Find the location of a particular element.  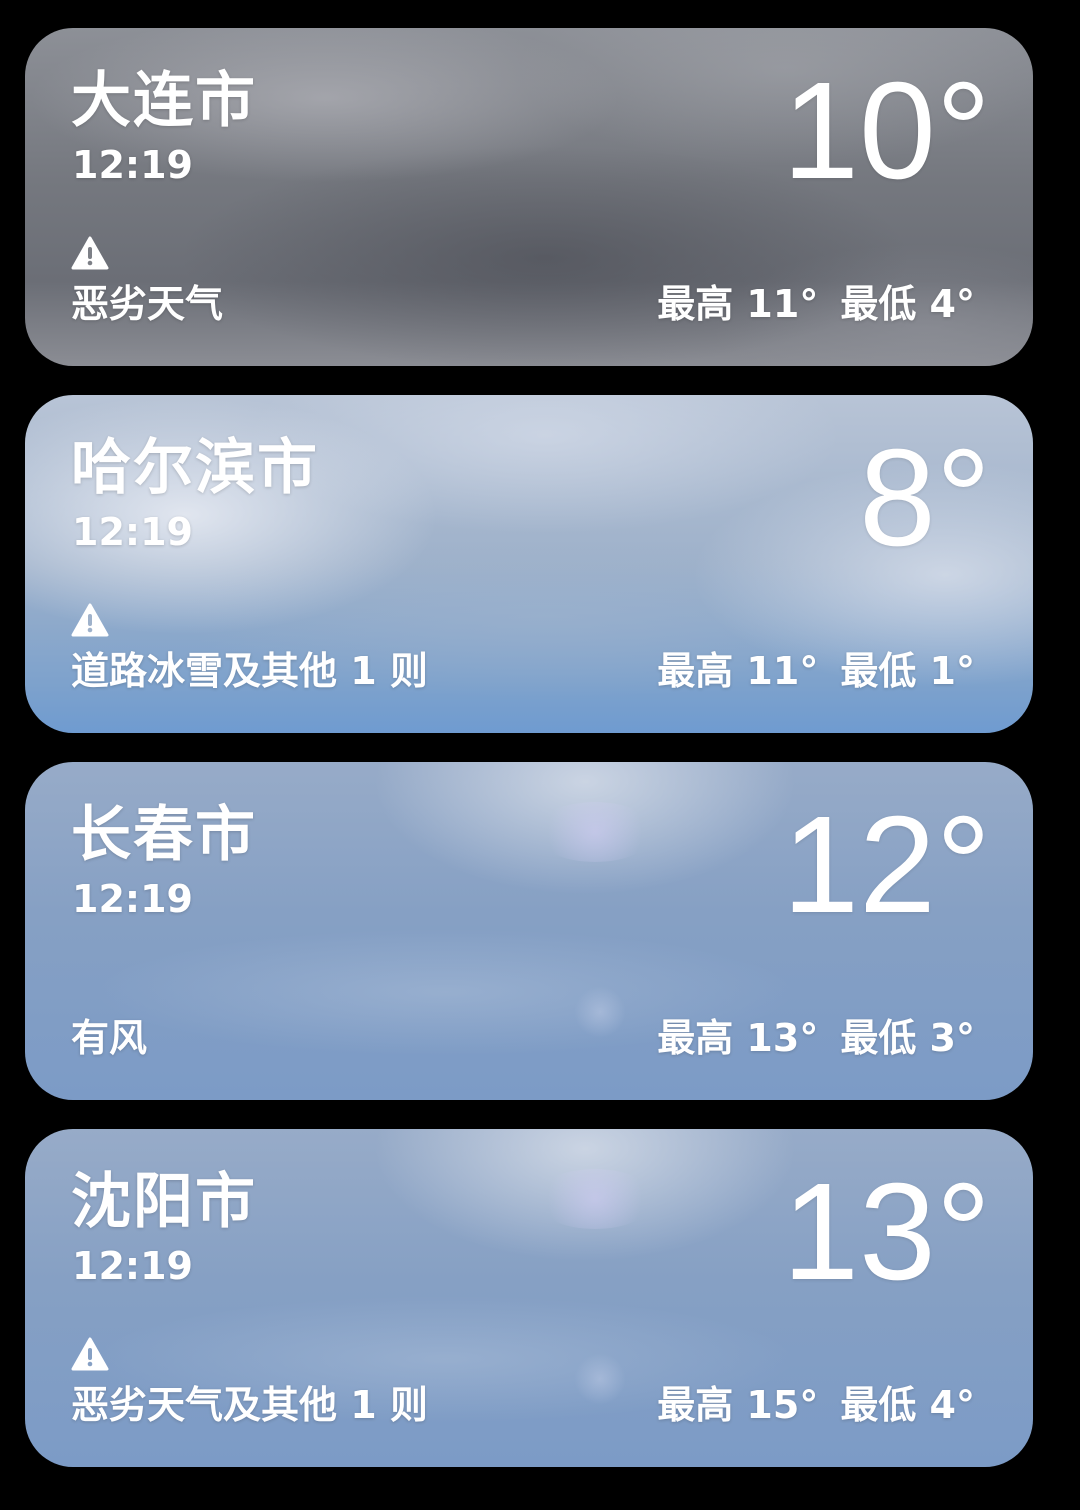

low-temperature: 最低 3° is located at coordinates (907, 1038).